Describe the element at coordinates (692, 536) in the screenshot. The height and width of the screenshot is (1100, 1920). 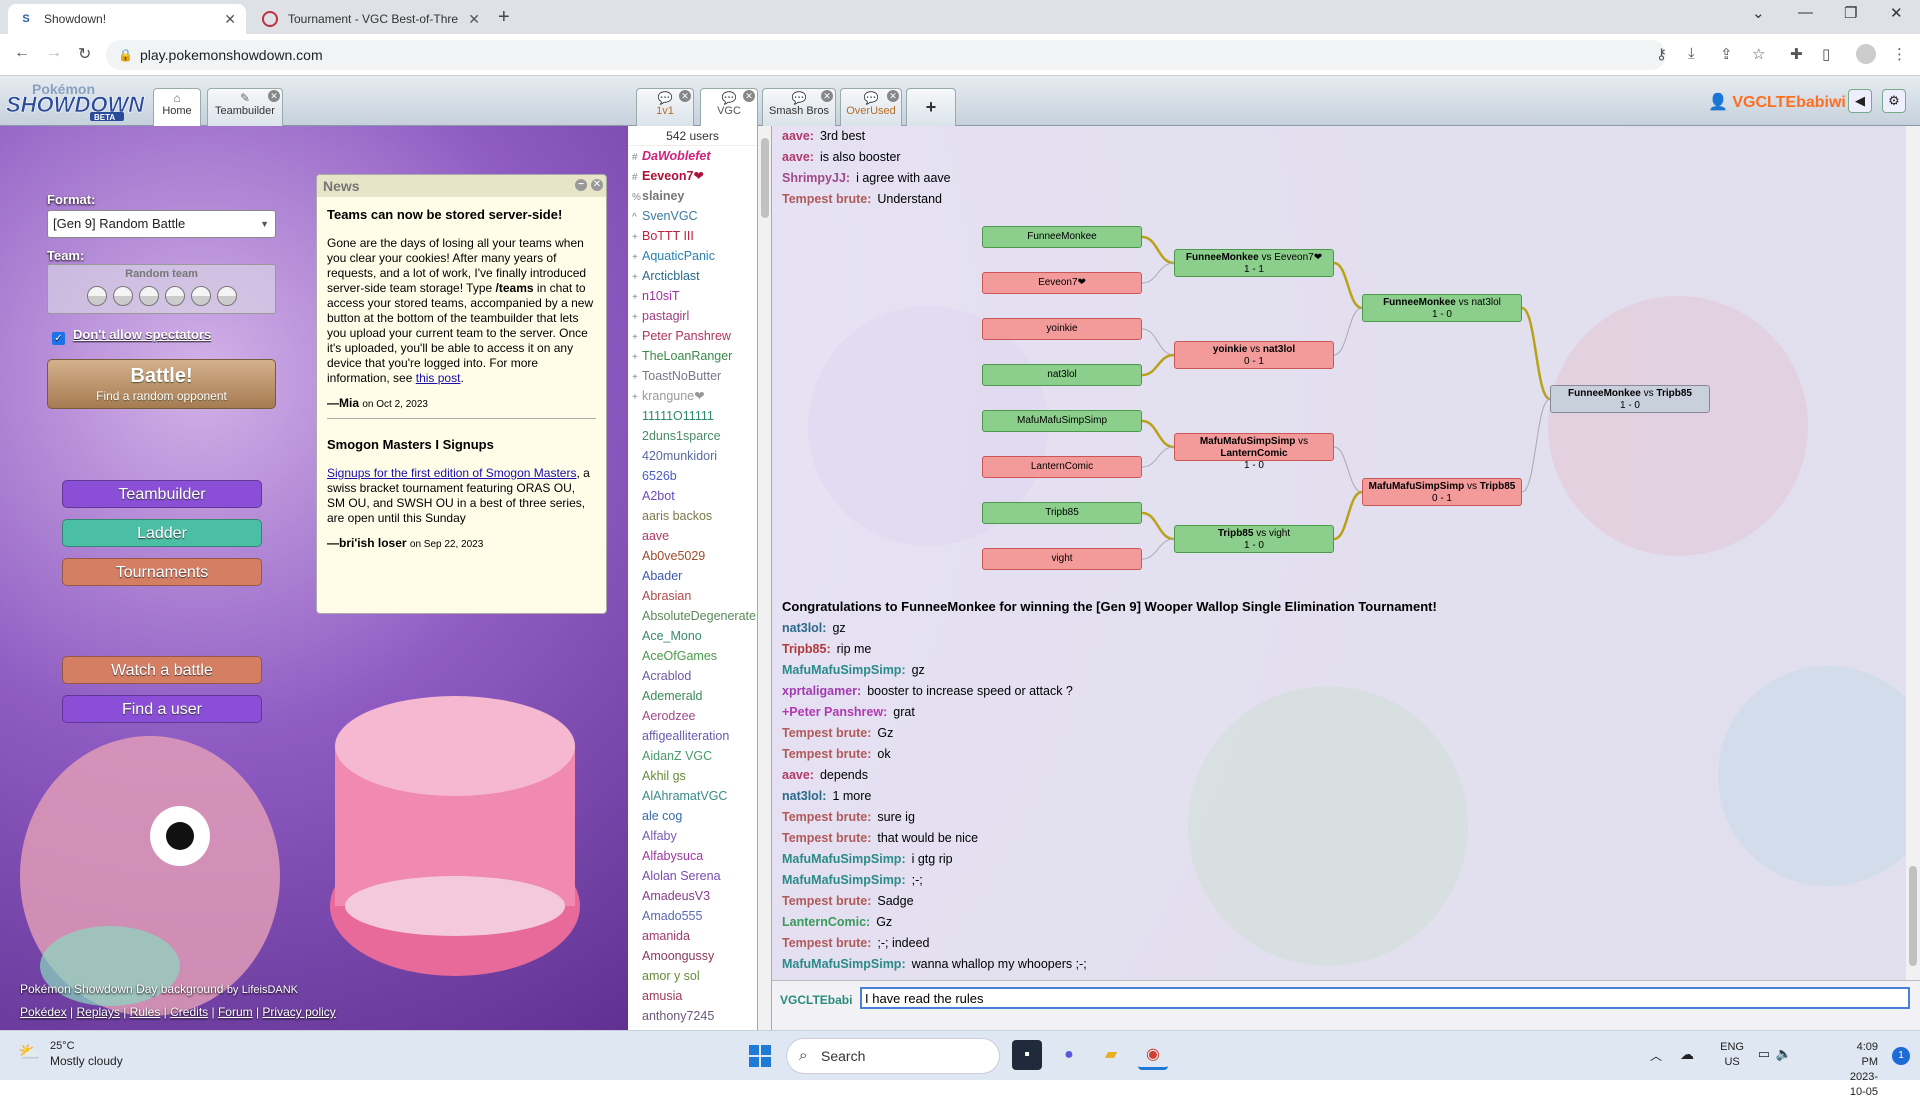
I see `user-list-item: aave` at that location.